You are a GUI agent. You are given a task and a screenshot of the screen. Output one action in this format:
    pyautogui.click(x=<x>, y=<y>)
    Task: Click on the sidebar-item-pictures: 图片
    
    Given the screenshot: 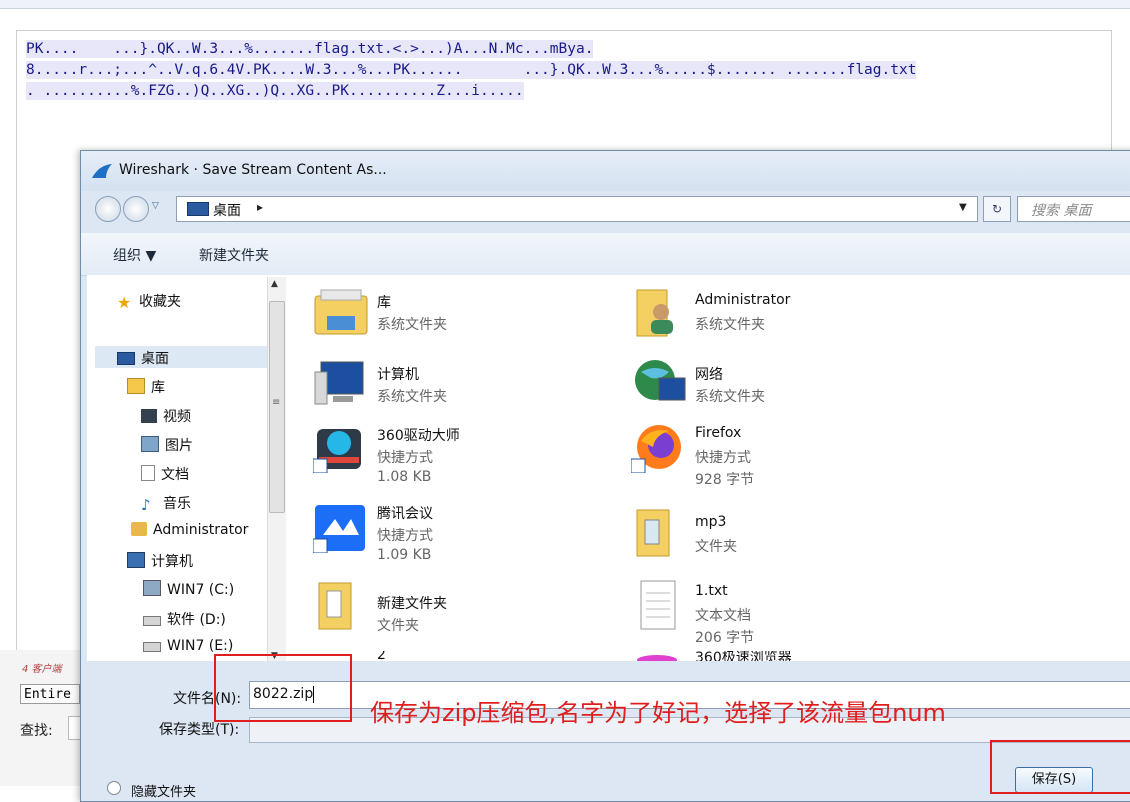 What is the action you would take?
    pyautogui.click(x=167, y=445)
    